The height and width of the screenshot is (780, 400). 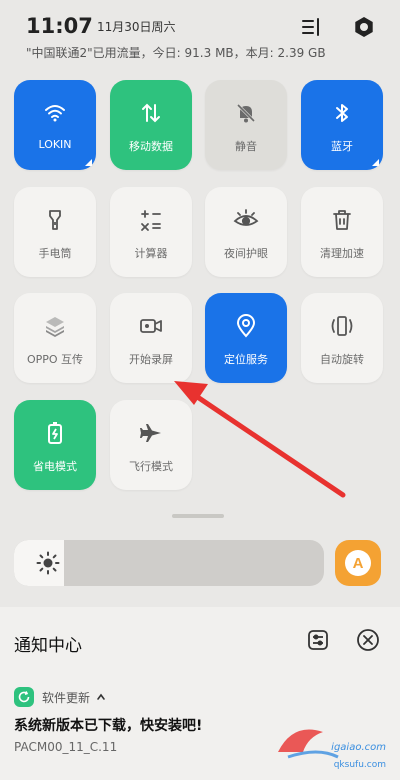 I want to click on tile-label: 飞行模式, so click(x=151, y=466).